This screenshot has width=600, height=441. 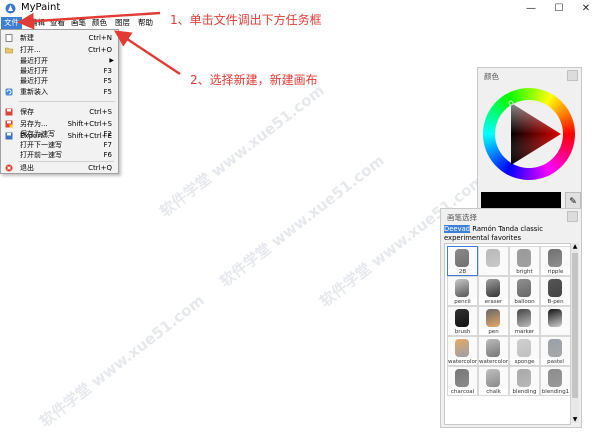 What do you see at coordinates (457, 229) in the screenshot?
I see `group-deevad: Deevad` at bounding box center [457, 229].